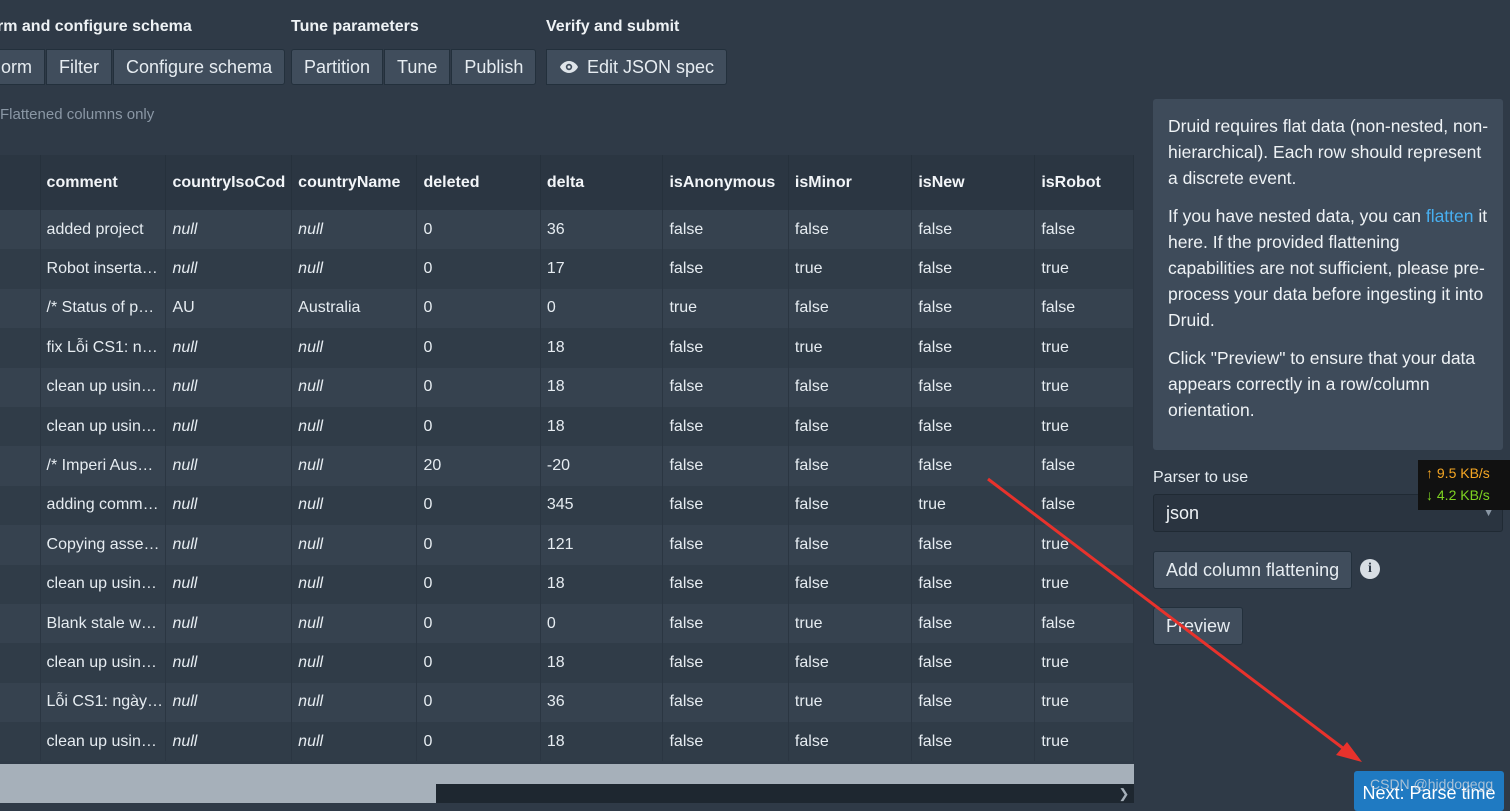  Describe the element at coordinates (494, 67) in the screenshot. I see `publish-button: Publish` at that location.